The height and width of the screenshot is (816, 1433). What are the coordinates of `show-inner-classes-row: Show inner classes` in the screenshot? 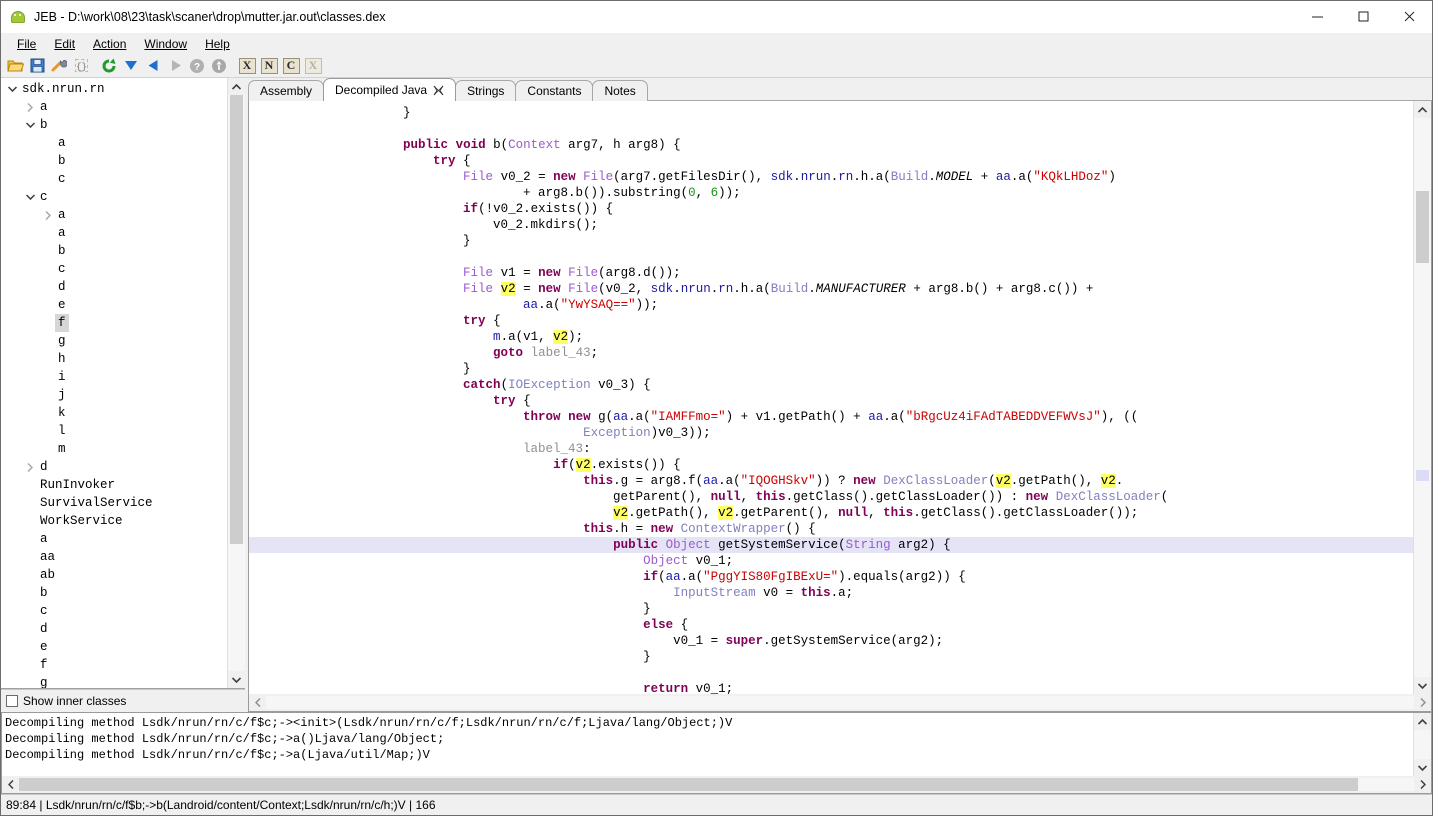 It's located at (123, 700).